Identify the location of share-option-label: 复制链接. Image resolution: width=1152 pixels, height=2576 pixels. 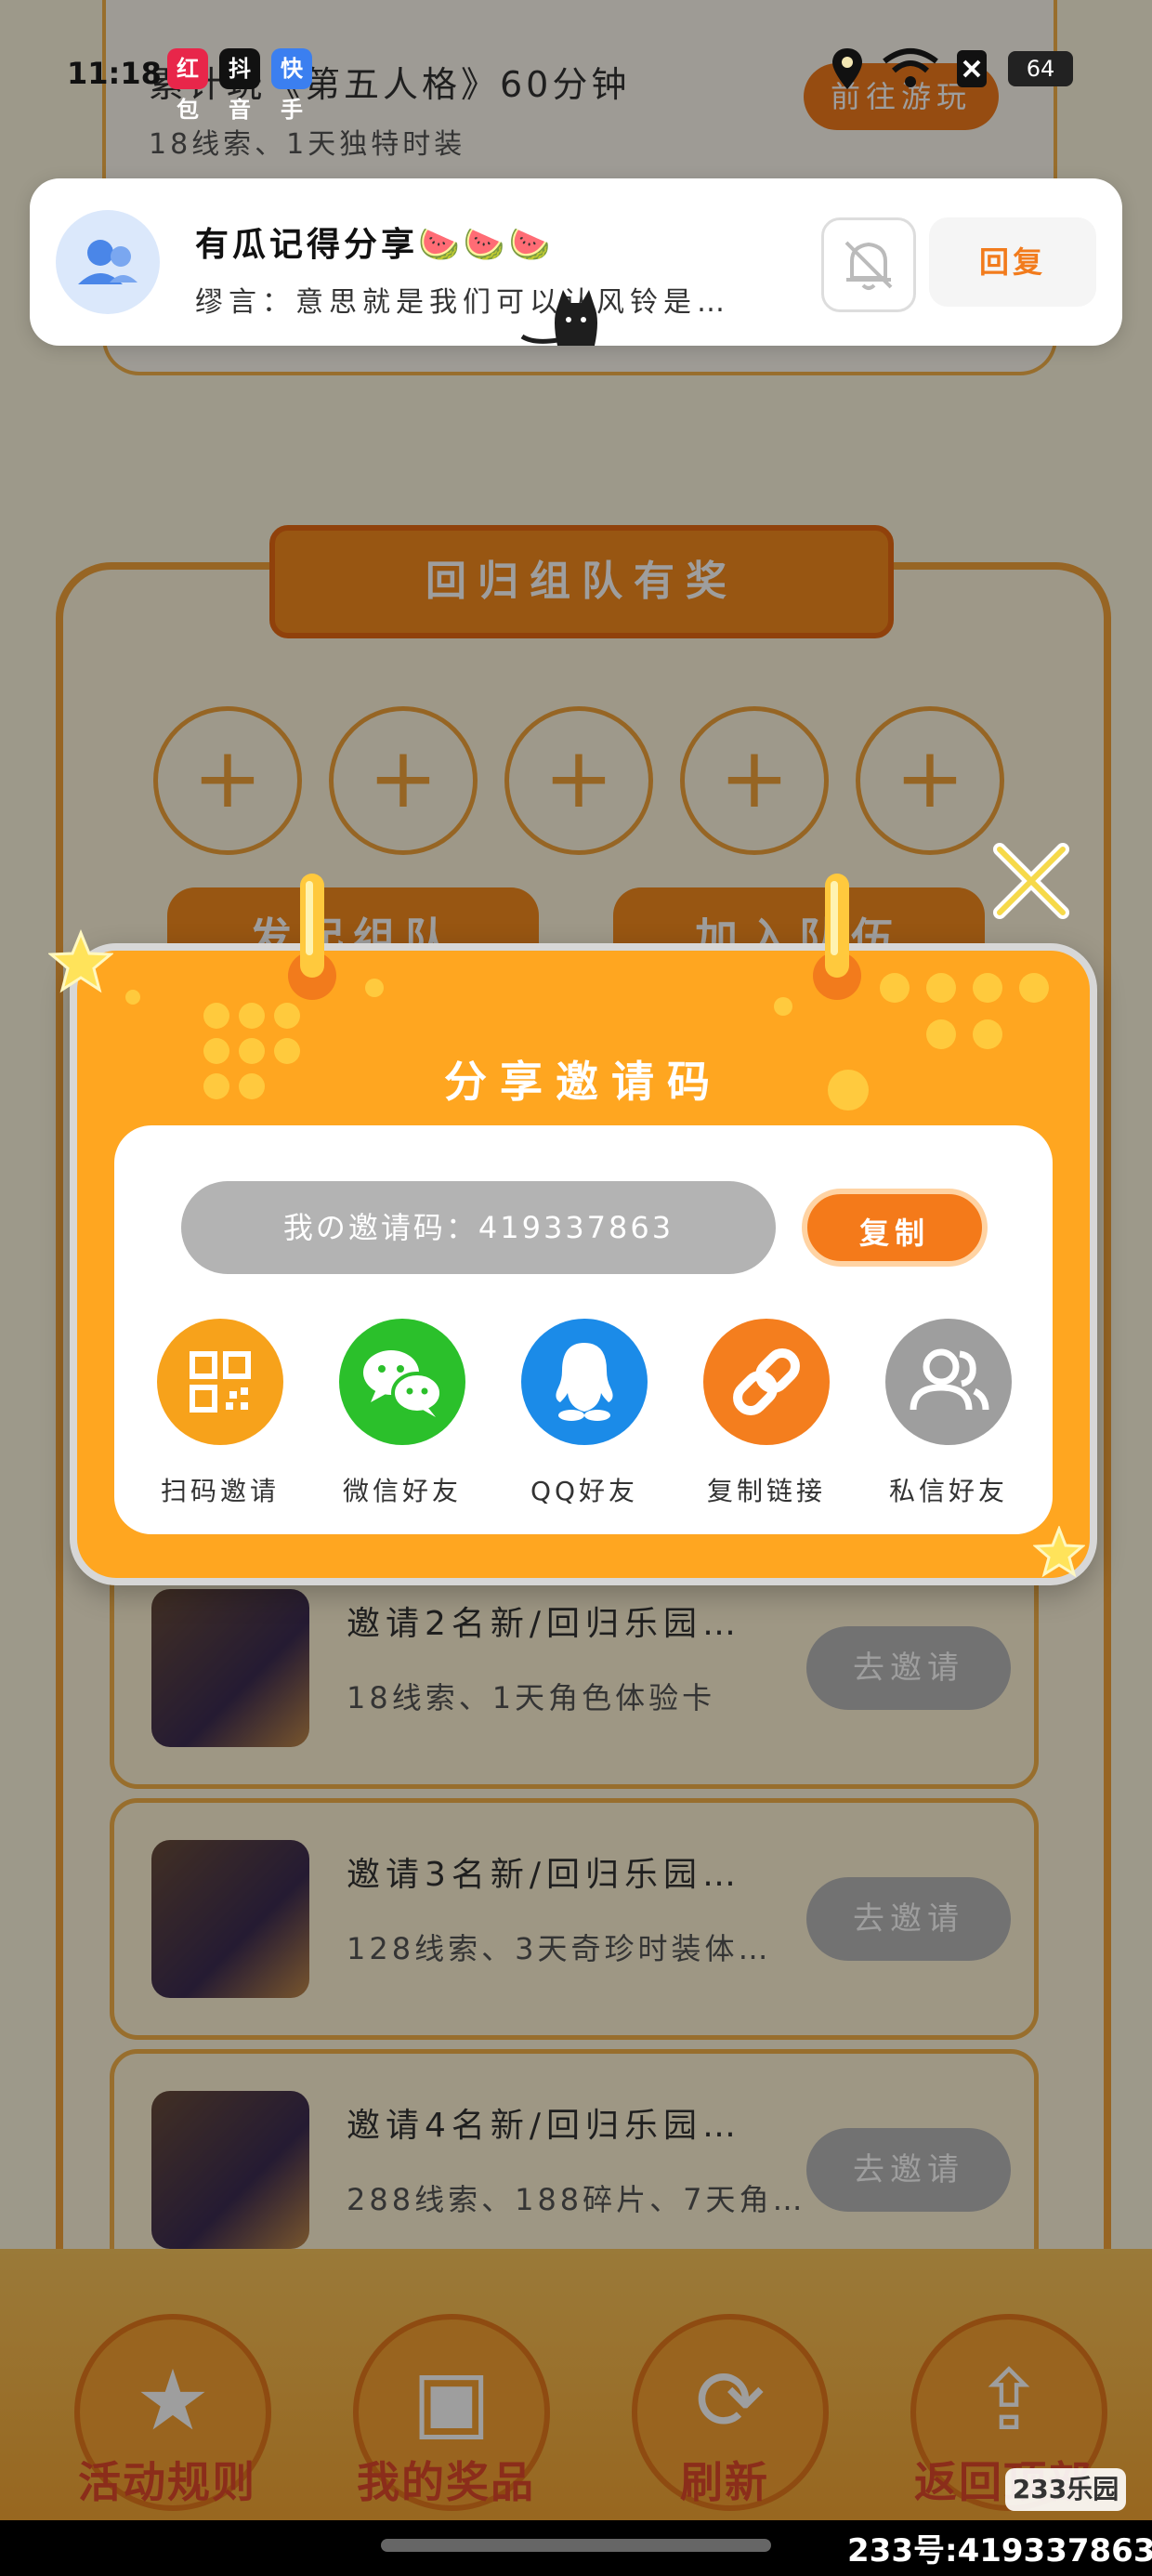
(766, 1491).